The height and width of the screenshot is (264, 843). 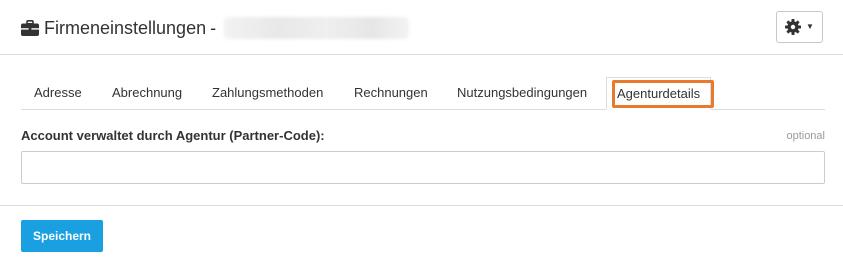 What do you see at coordinates (659, 93) in the screenshot?
I see `tab-agenturdetails: Agenturdetails` at bounding box center [659, 93].